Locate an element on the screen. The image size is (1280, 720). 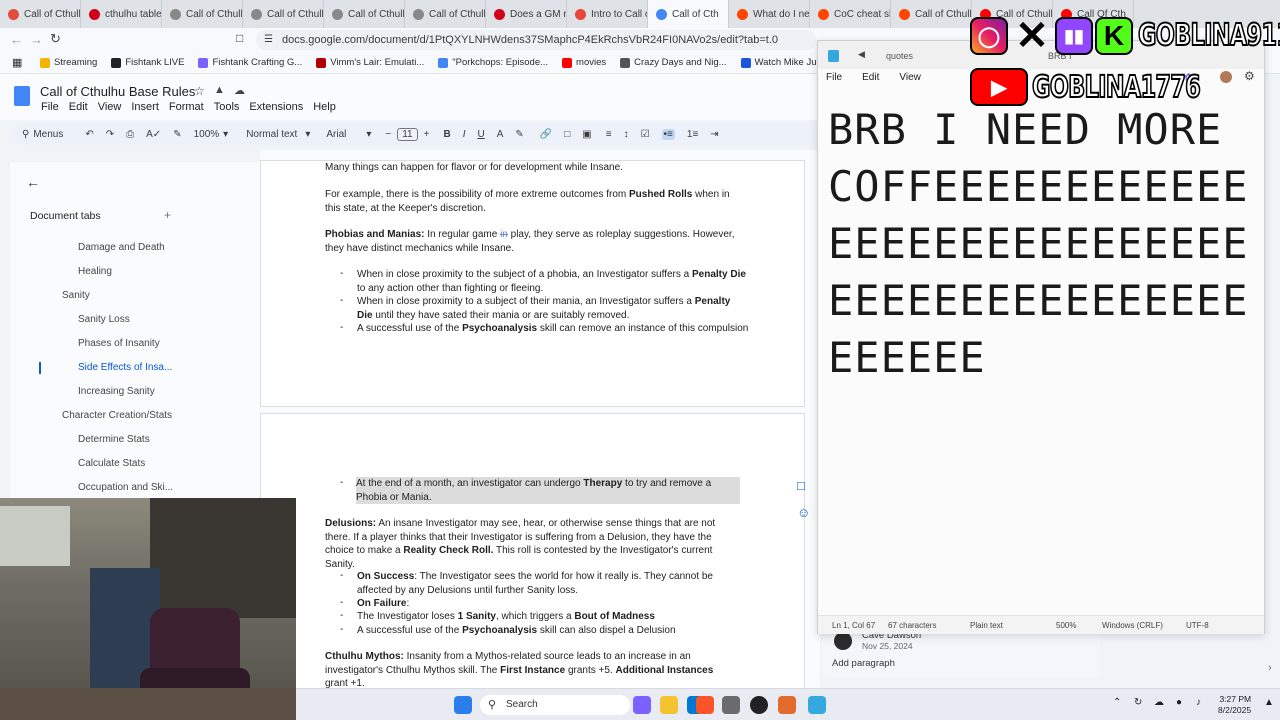
obs-icon is located at coordinates (759, 705).